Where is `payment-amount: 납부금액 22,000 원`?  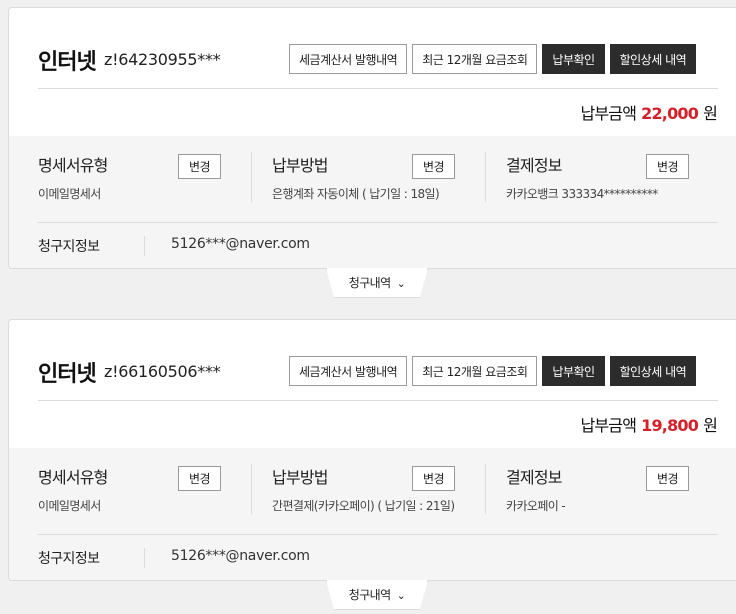 payment-amount: 납부금액 22,000 원 is located at coordinates (648, 112).